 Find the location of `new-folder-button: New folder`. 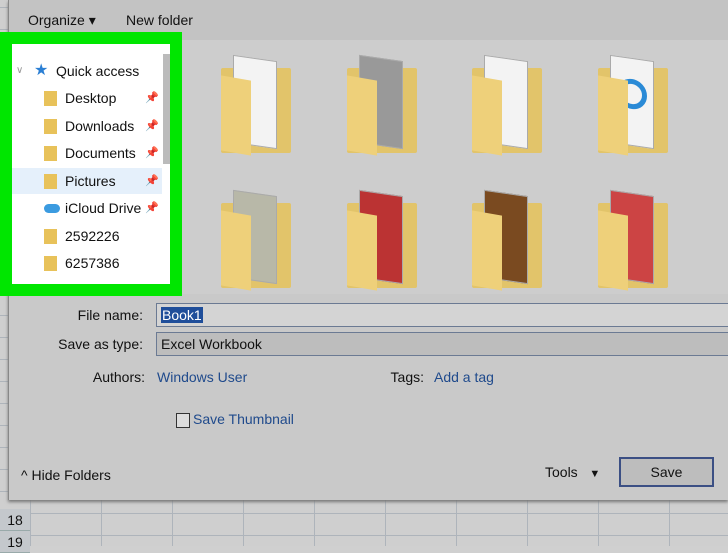

new-folder-button: New folder is located at coordinates (159, 20).